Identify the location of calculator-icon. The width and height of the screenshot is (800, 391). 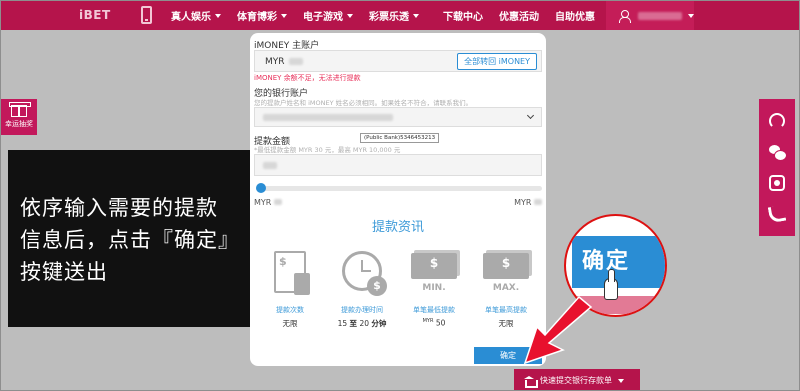
(302, 284).